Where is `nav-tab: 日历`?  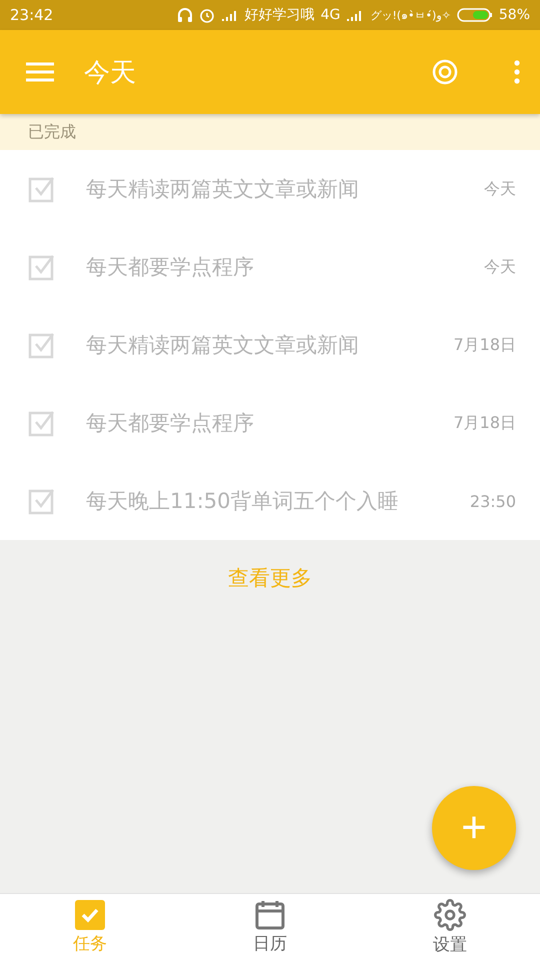
nav-tab: 日历 is located at coordinates (270, 927).